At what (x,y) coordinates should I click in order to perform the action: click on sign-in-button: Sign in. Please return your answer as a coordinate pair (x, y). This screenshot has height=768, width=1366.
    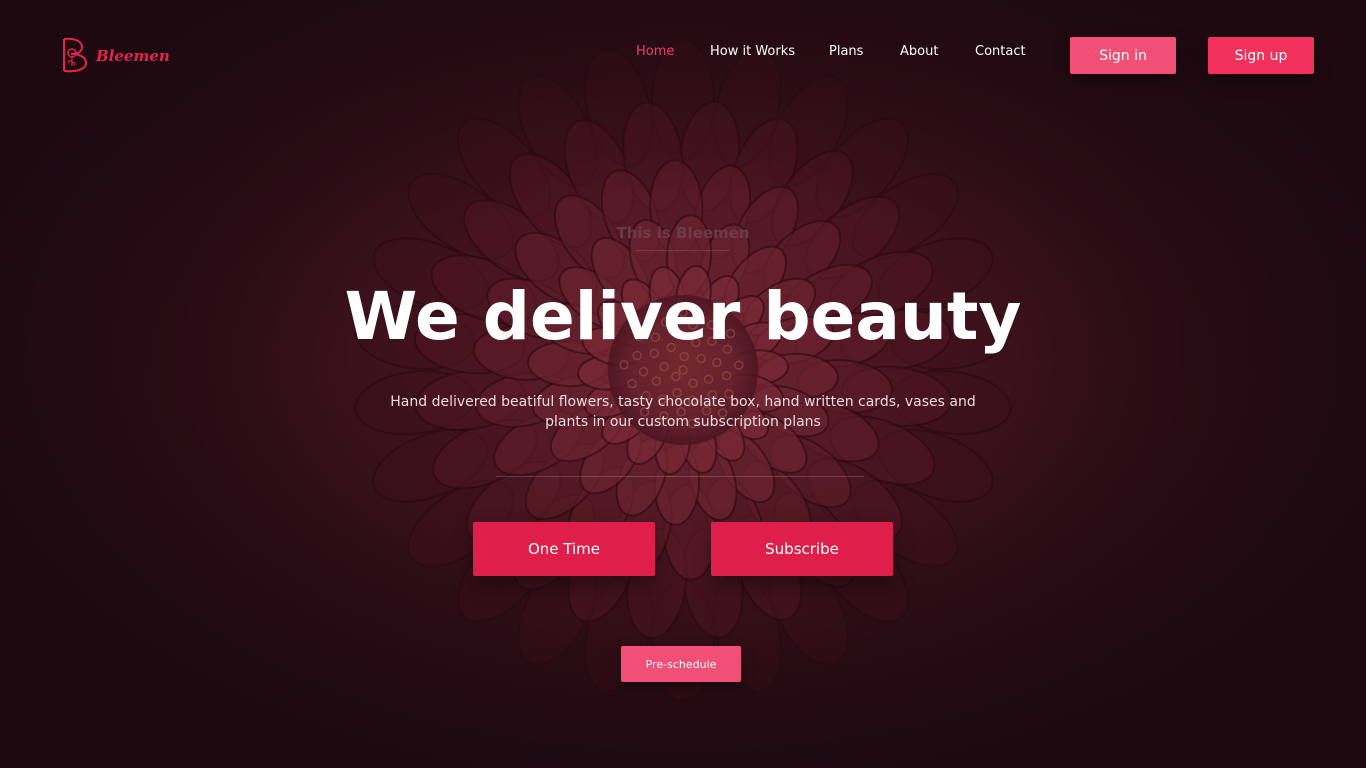
    Looking at the image, I should click on (1123, 55).